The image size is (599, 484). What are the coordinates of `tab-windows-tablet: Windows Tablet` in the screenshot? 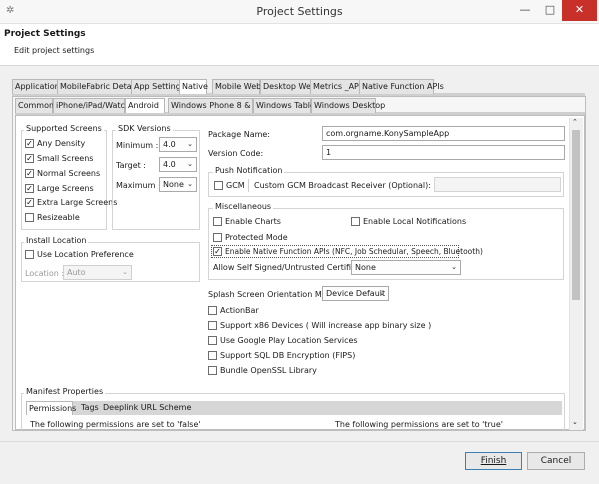 It's located at (285, 105).